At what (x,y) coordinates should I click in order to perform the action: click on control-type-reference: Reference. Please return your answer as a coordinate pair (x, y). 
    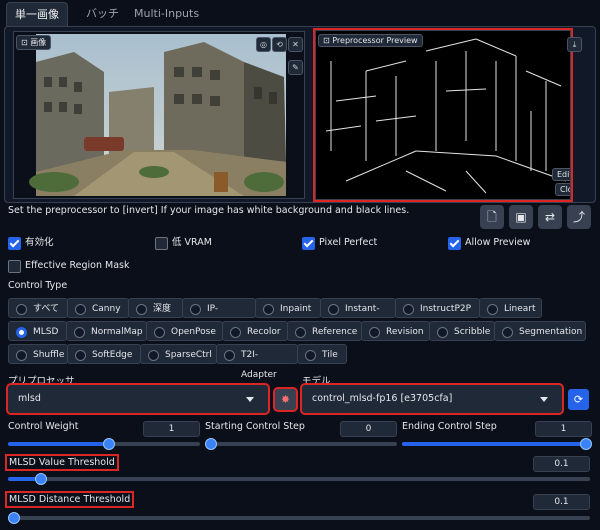
    Looking at the image, I should click on (324, 331).